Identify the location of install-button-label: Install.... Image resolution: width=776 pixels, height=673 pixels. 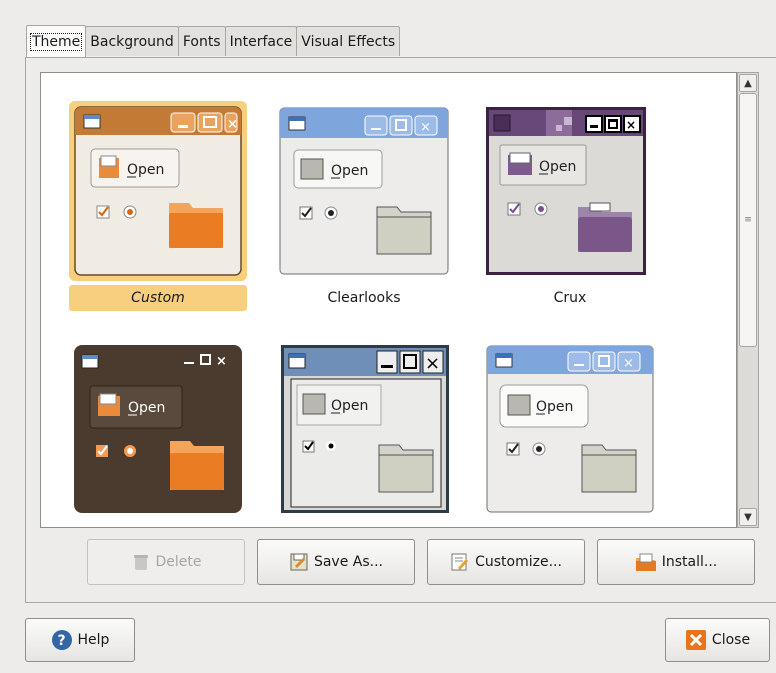
(689, 562).